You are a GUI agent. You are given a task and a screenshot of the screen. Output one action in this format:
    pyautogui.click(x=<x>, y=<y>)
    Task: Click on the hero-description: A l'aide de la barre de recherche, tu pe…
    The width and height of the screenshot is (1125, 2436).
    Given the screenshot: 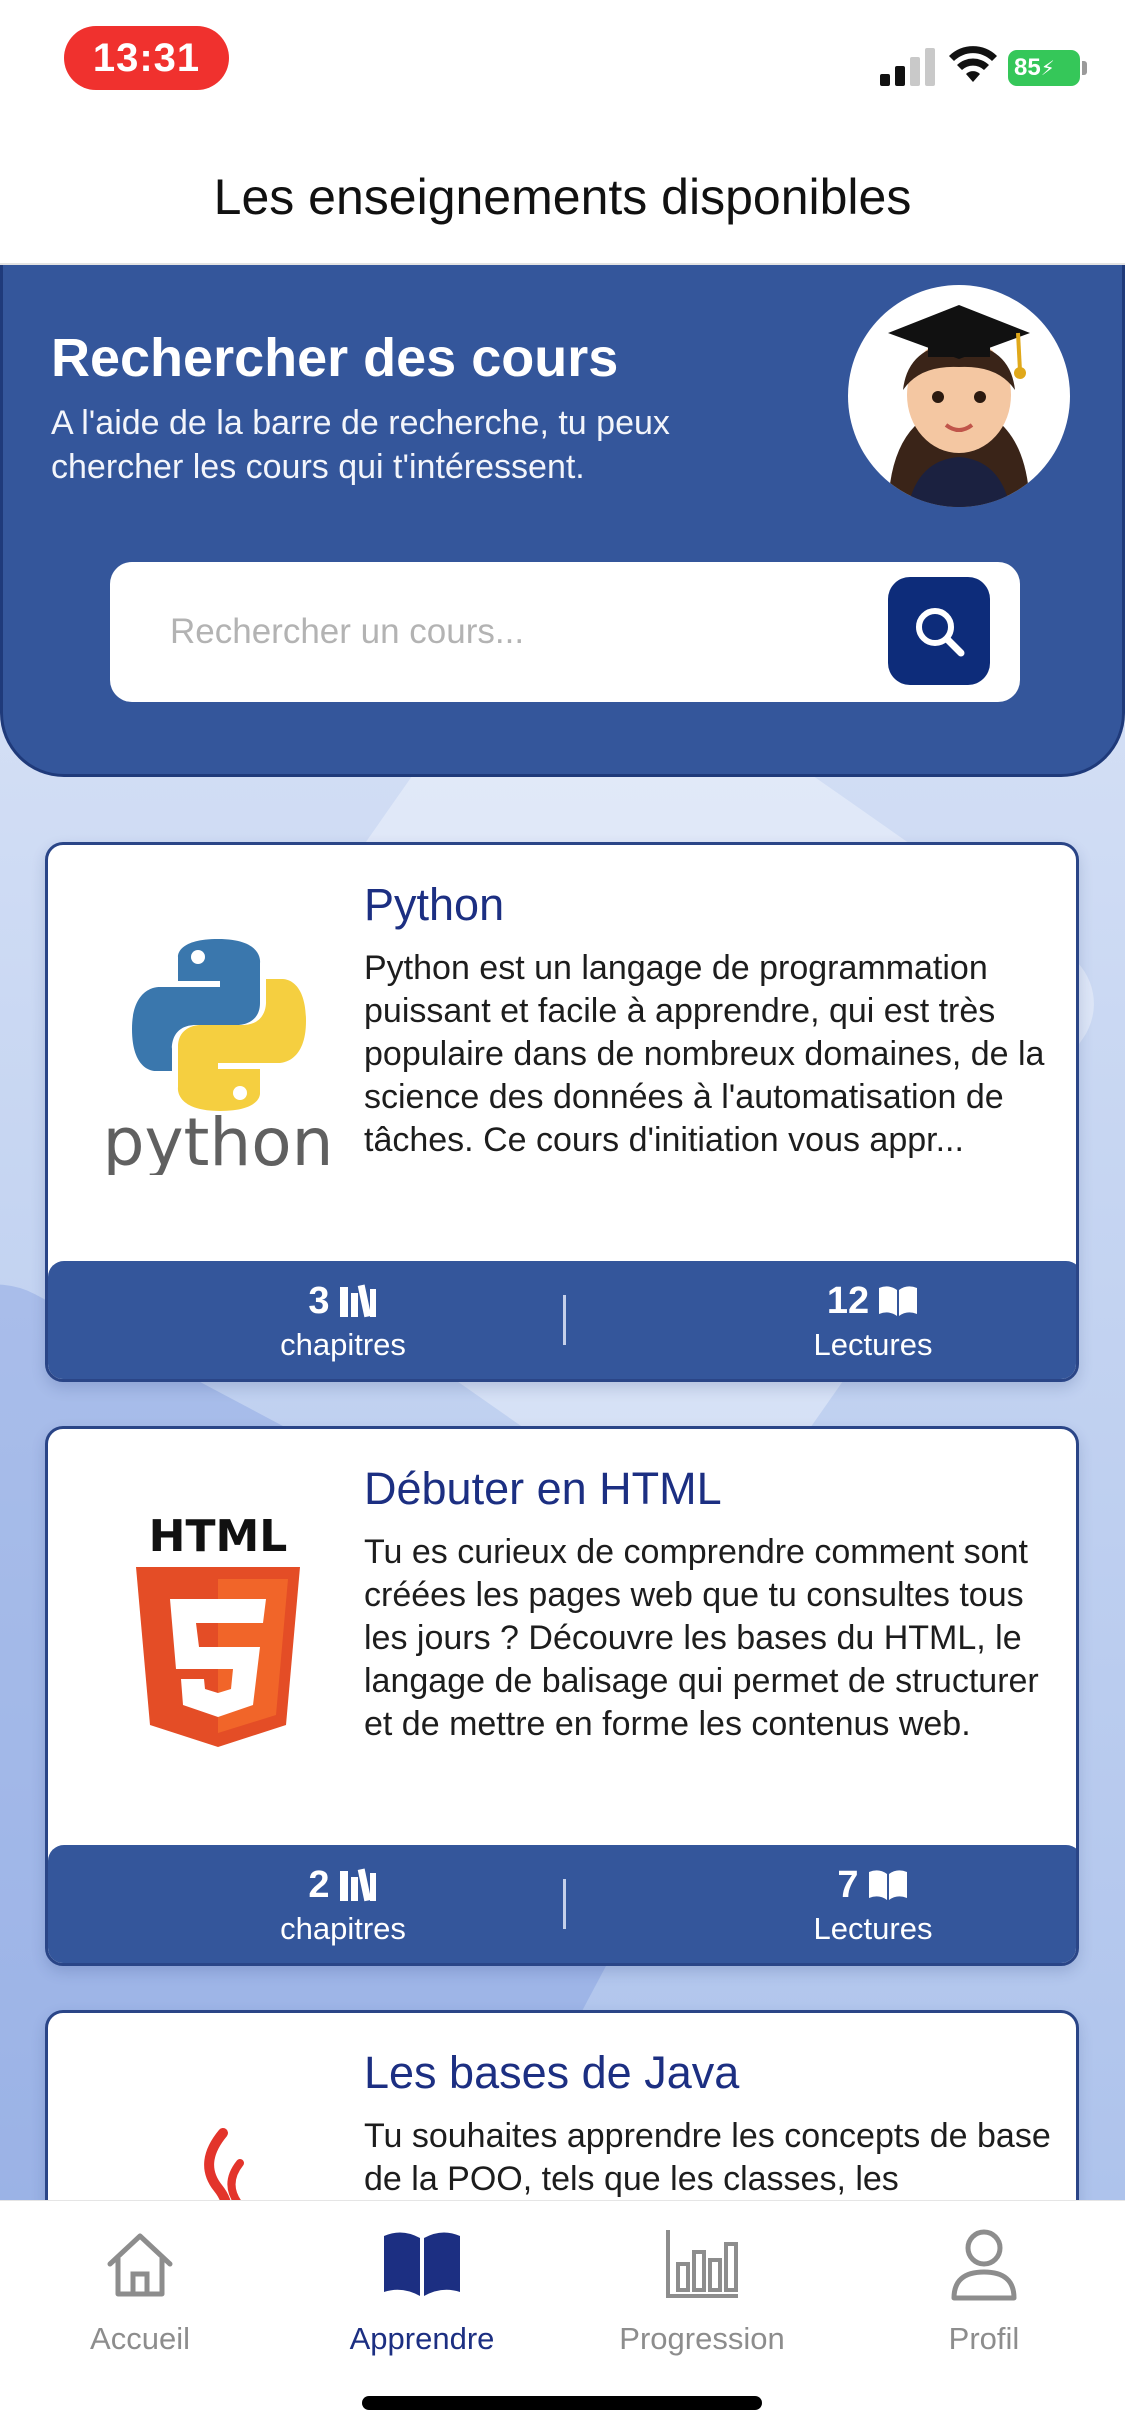 What is the action you would take?
    pyautogui.click(x=360, y=445)
    